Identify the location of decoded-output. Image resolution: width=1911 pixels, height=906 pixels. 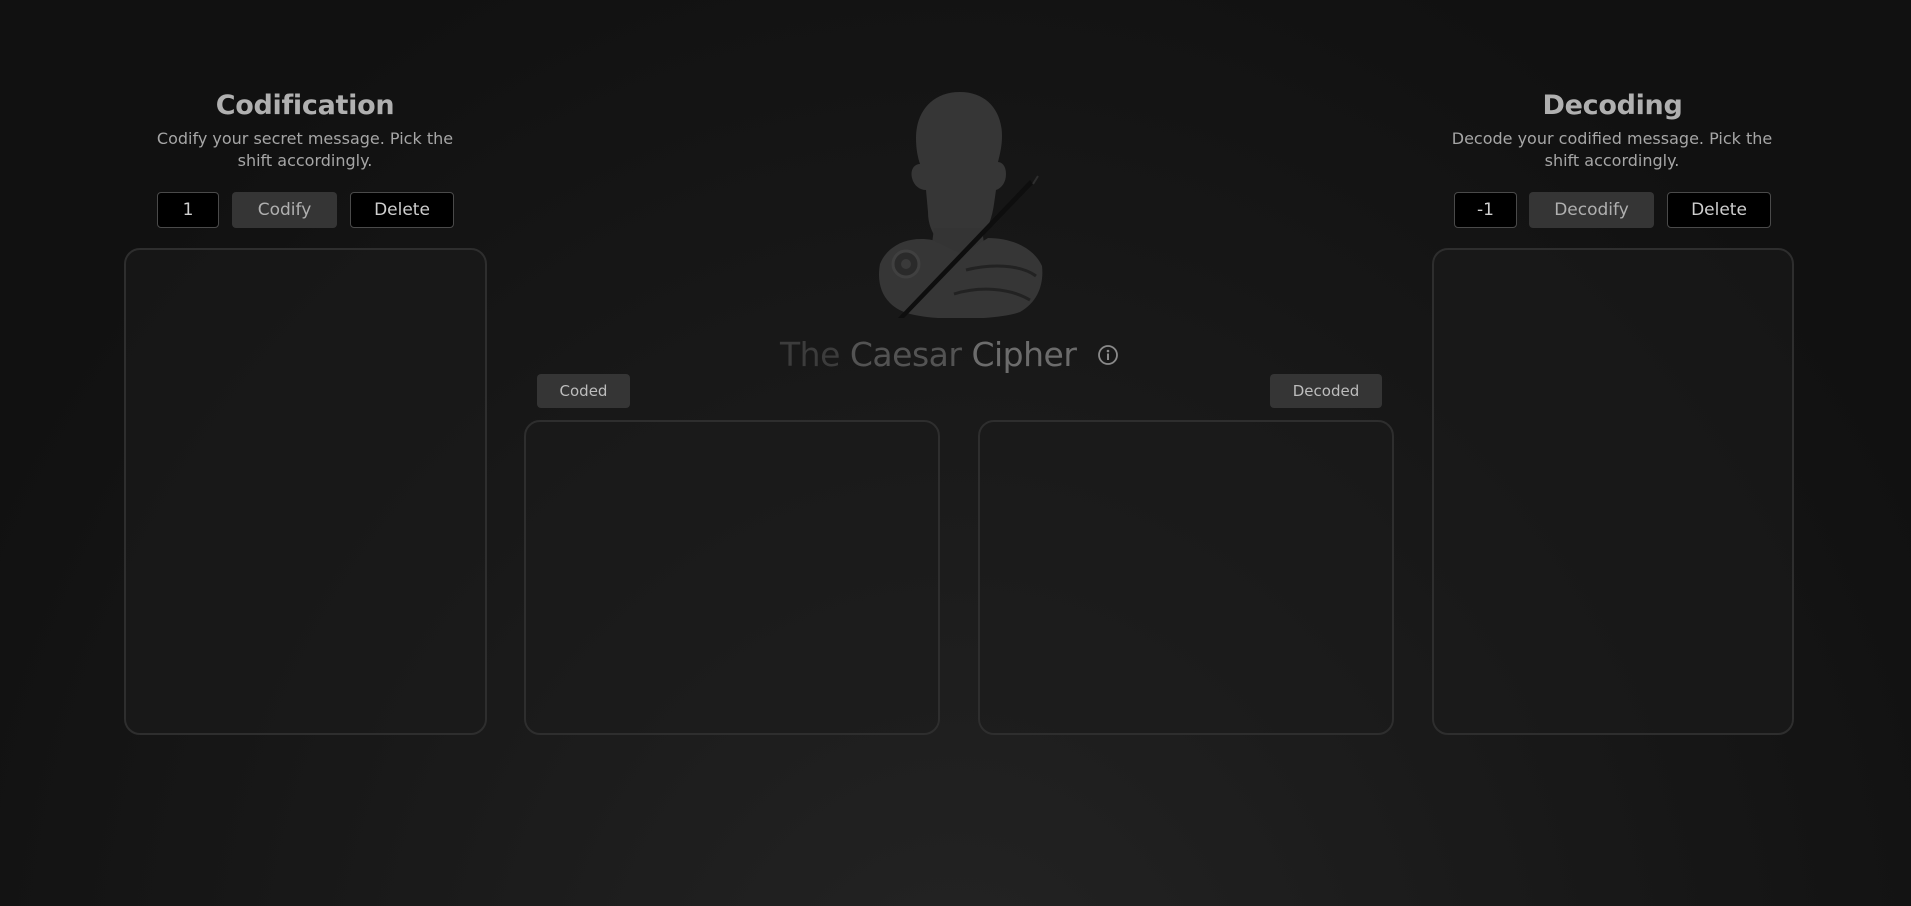
(1186, 577).